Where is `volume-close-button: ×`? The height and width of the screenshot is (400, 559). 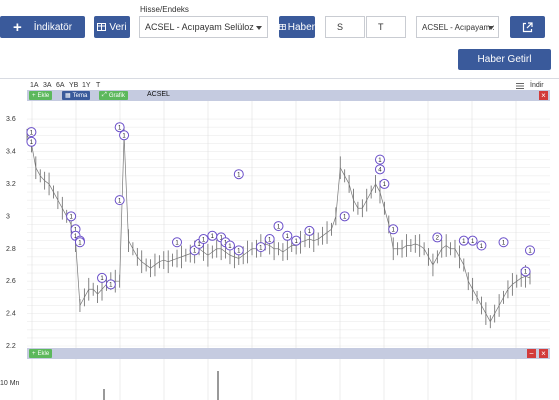
volume-close-button: × is located at coordinates (543, 353).